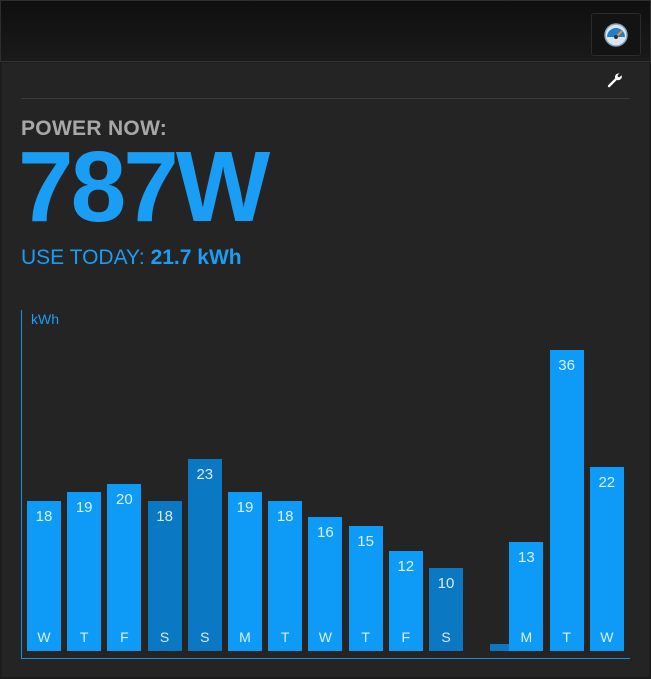 The image size is (651, 679). Describe the element at coordinates (124, 567) in the screenshot. I see `bar: 20 F` at that location.